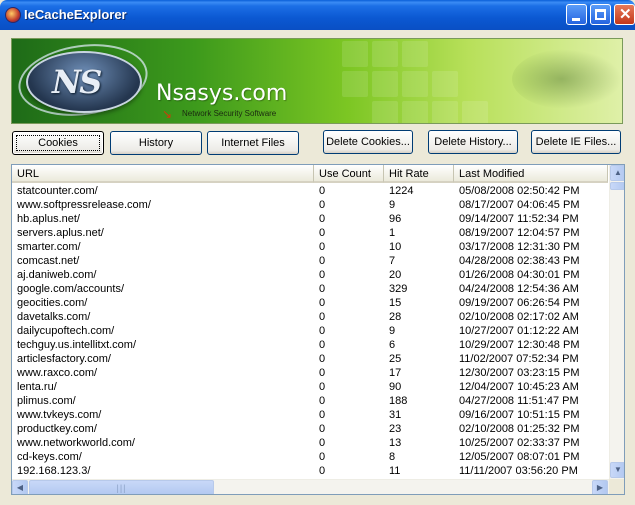 The image size is (635, 505). What do you see at coordinates (156, 143) in the screenshot?
I see `history-button: History` at bounding box center [156, 143].